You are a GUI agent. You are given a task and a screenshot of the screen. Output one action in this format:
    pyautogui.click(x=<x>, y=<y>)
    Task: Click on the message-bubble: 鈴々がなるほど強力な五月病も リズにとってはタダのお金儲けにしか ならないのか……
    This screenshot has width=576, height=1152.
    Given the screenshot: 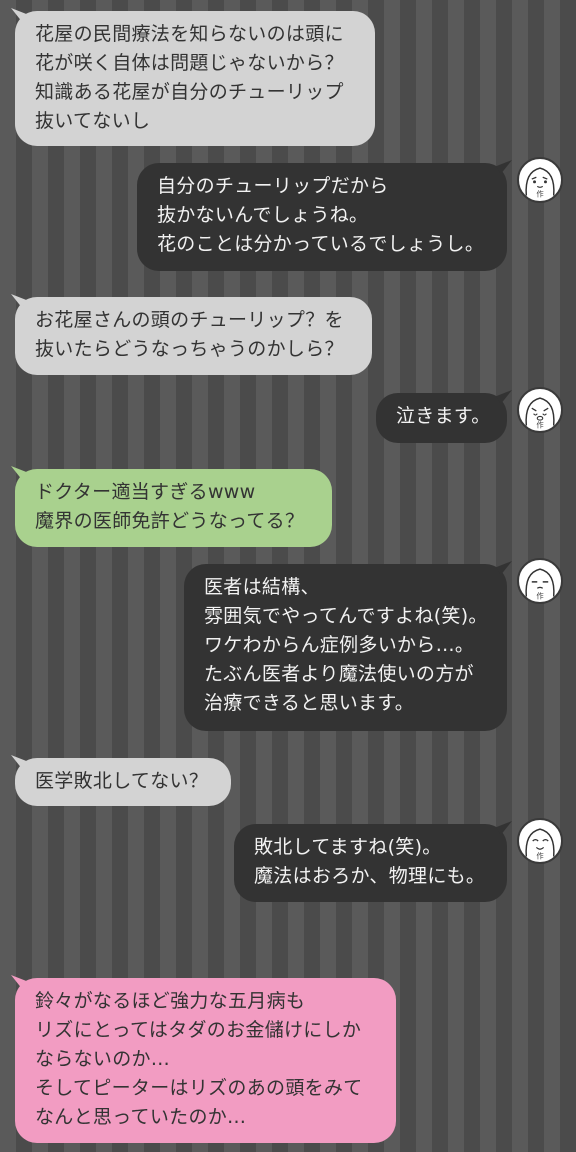 What is the action you would take?
    pyautogui.click(x=205, y=1060)
    